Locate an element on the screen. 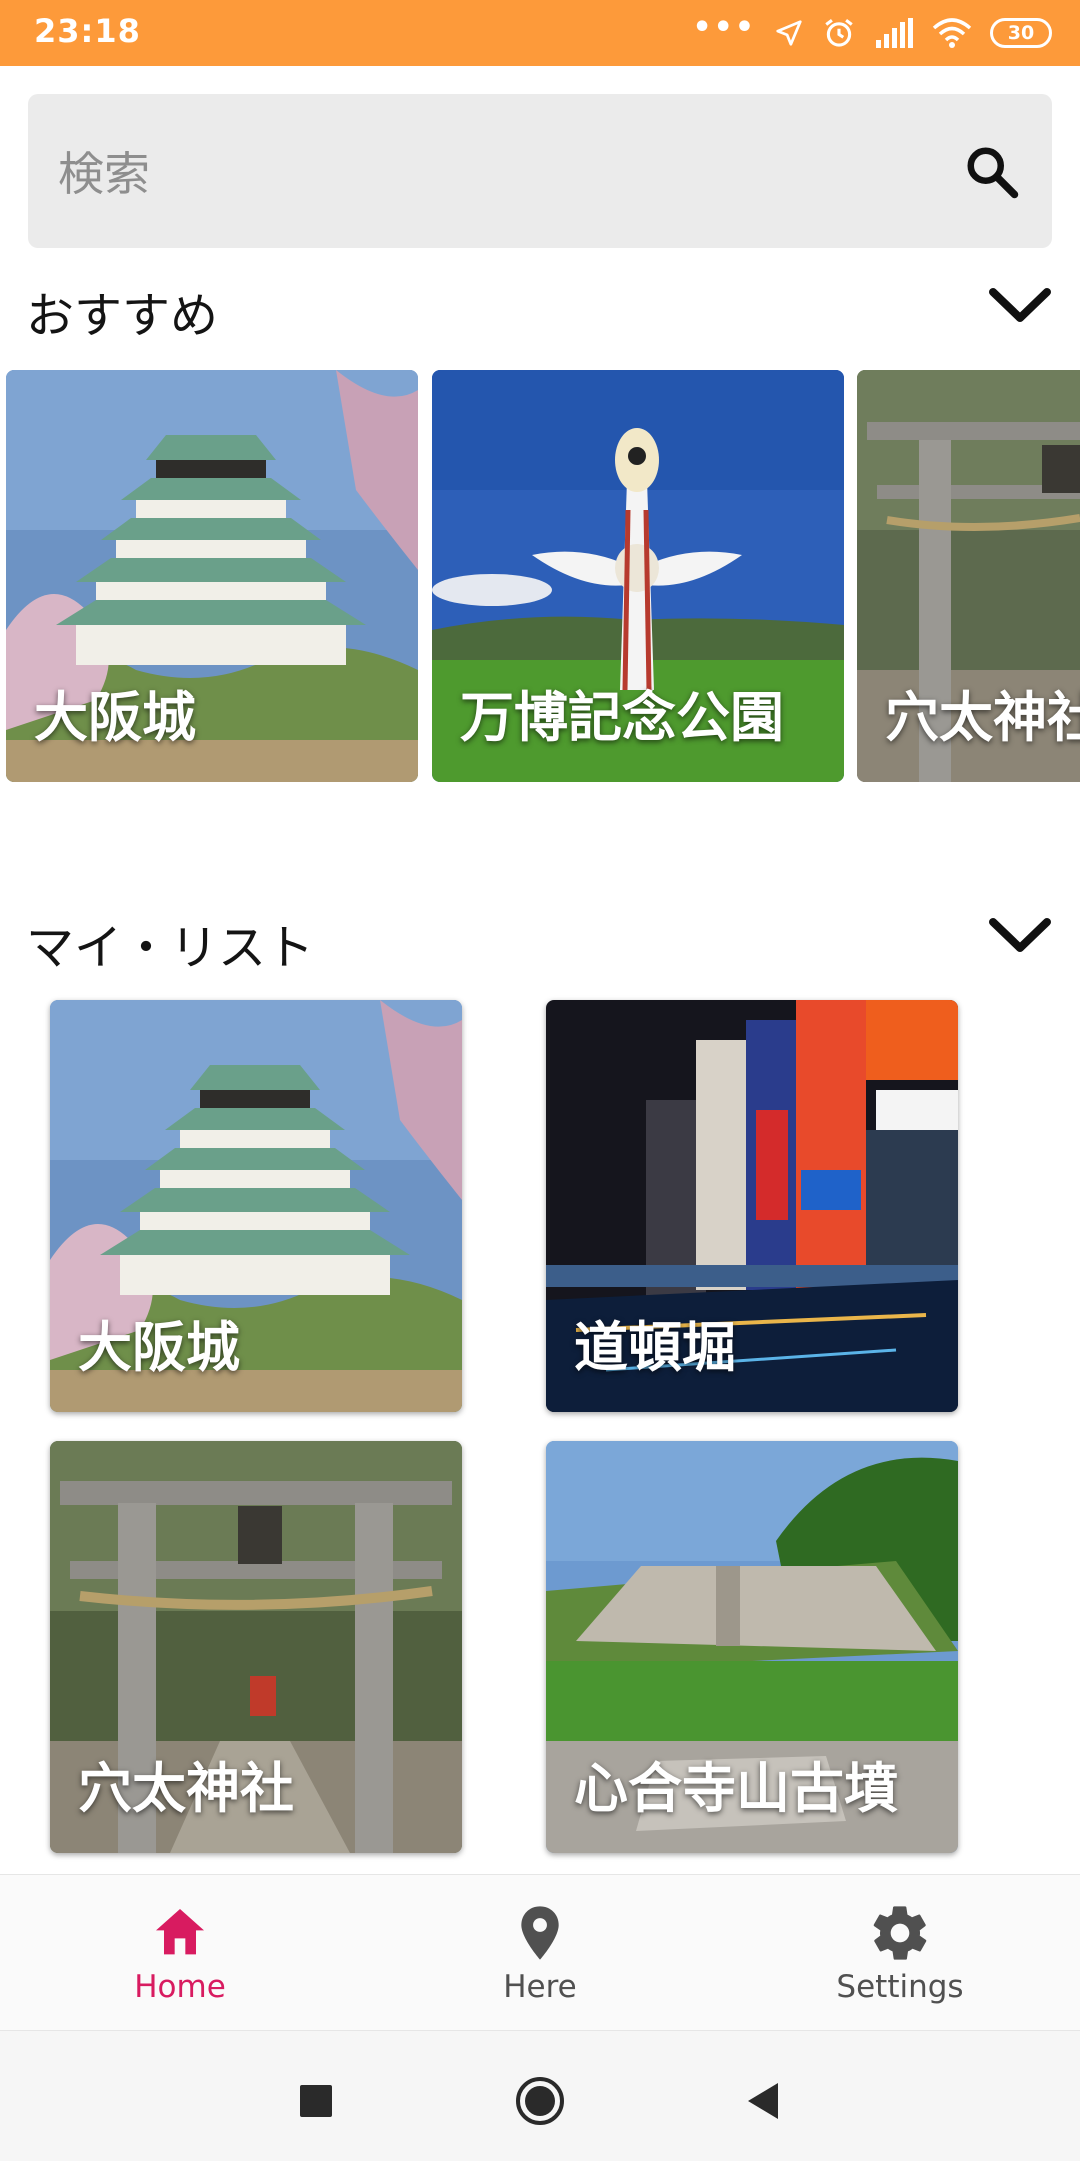 The width and height of the screenshot is (1080, 2161). bottom-navigation: Home Here Settings is located at coordinates (540, 1952).